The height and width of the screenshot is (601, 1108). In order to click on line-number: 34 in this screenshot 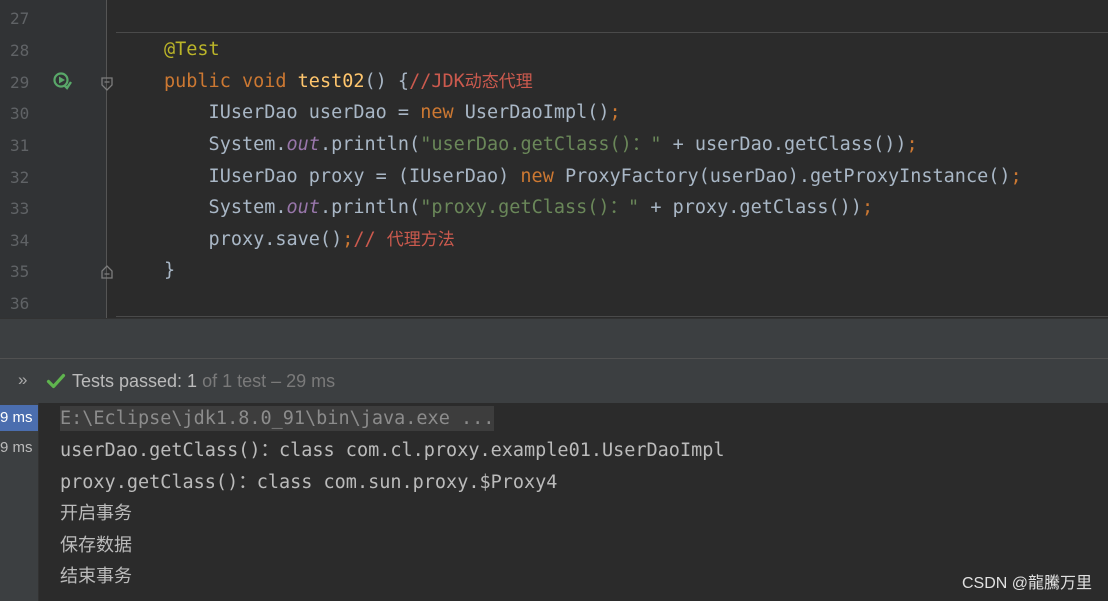, I will do `click(20, 240)`.